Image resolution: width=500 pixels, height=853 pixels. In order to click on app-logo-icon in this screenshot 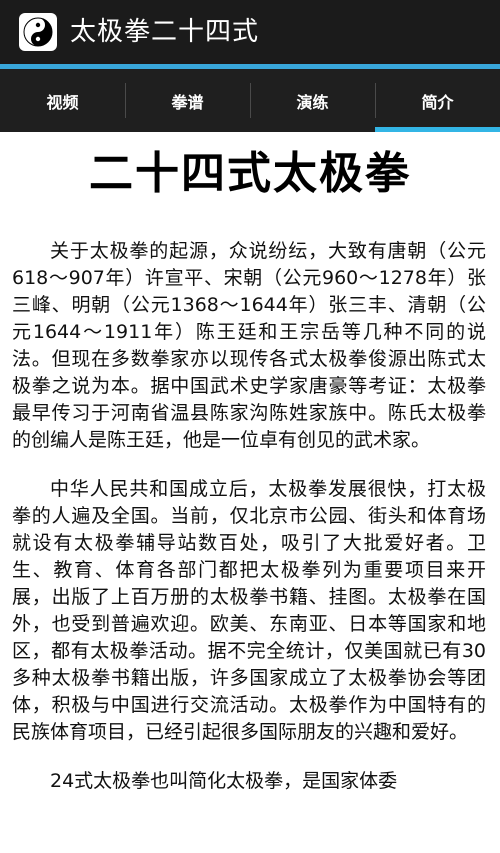, I will do `click(38, 32)`.